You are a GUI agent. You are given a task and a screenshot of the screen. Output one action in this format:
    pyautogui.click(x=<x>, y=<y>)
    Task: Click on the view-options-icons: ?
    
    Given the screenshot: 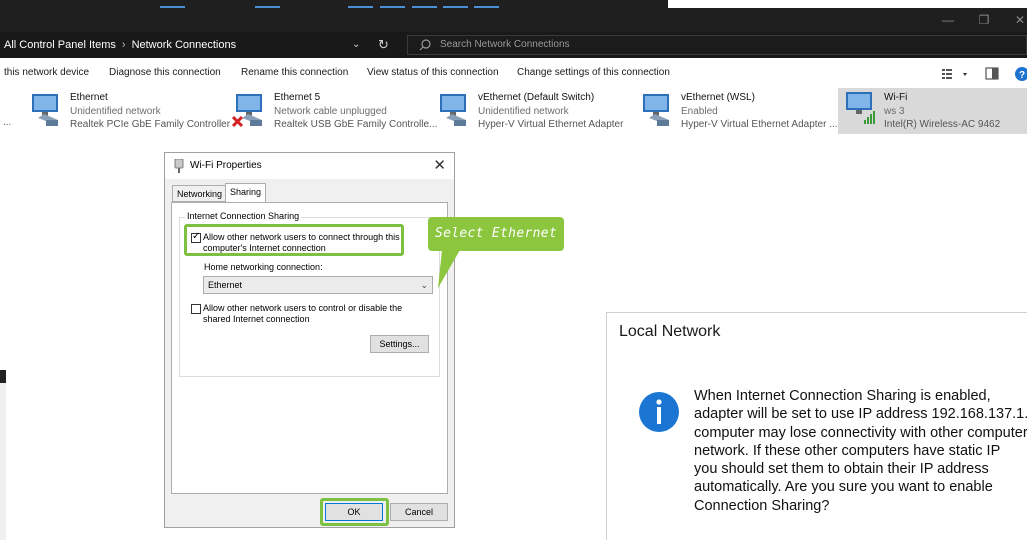 What is the action you would take?
    pyautogui.click(x=984, y=74)
    